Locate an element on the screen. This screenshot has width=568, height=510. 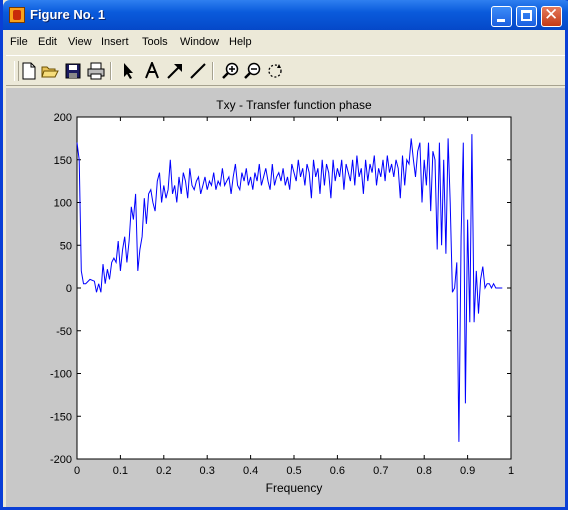
x-tick-label: 0.6 is located at coordinates (337, 471).